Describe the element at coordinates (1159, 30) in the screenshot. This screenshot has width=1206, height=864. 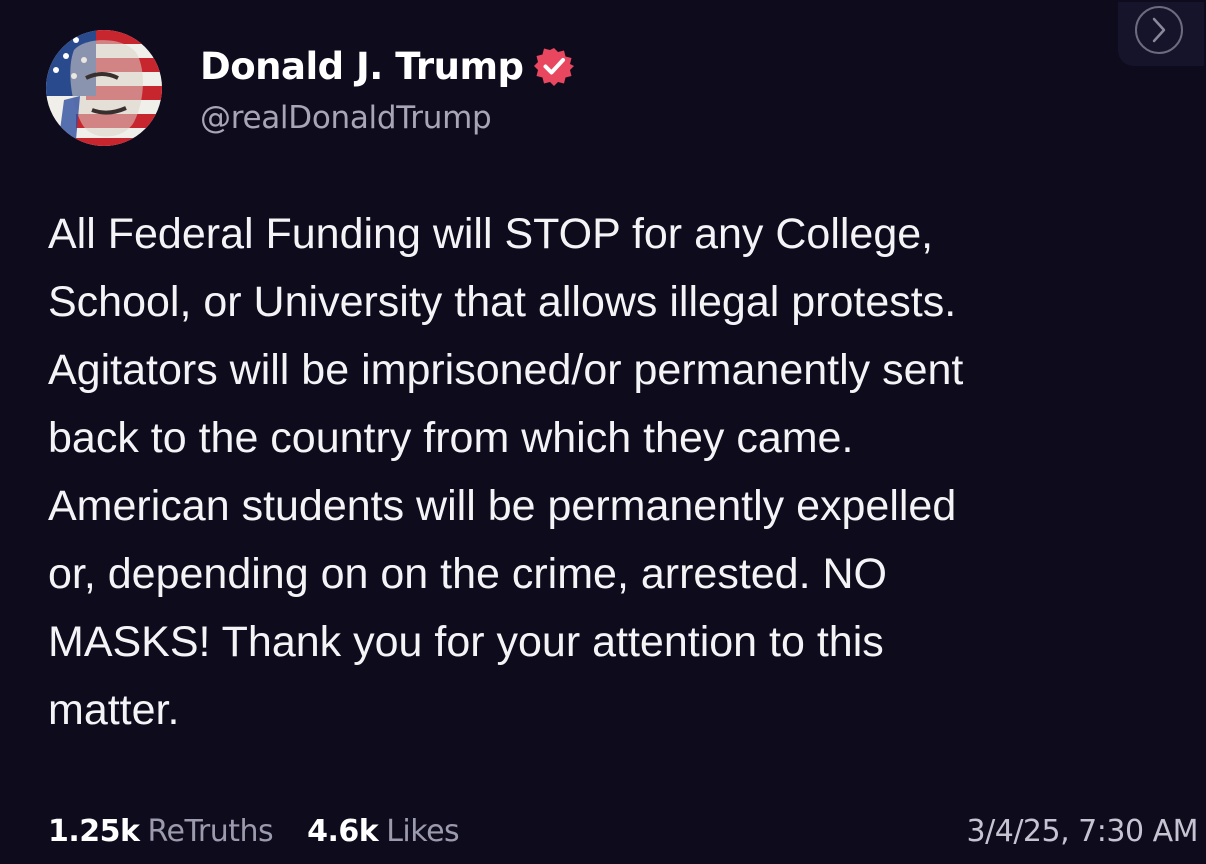
I see `chevron-right-icon` at that location.